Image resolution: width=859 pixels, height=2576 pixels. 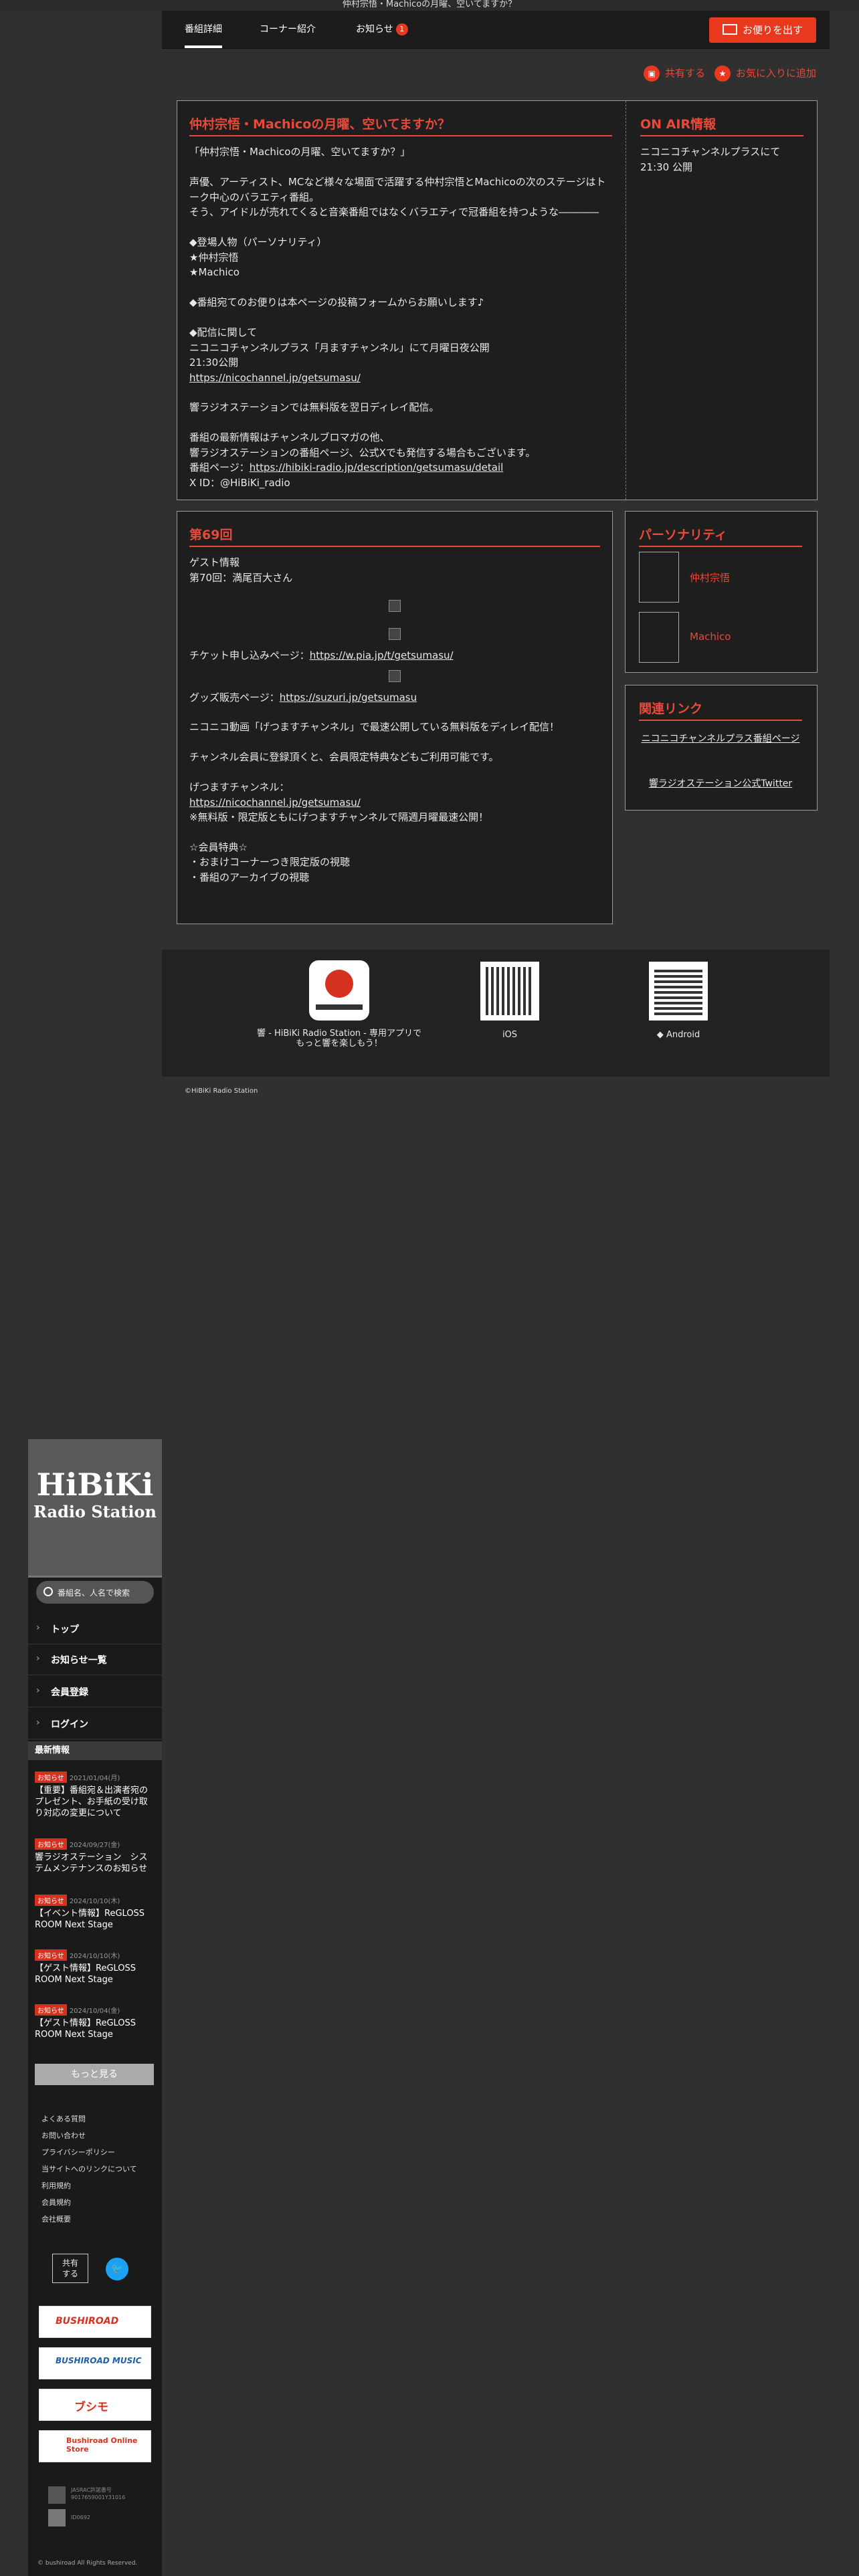 What do you see at coordinates (241, 570) in the screenshot?
I see `guest-info: ゲスト情報 第70回：満尾百大さん` at bounding box center [241, 570].